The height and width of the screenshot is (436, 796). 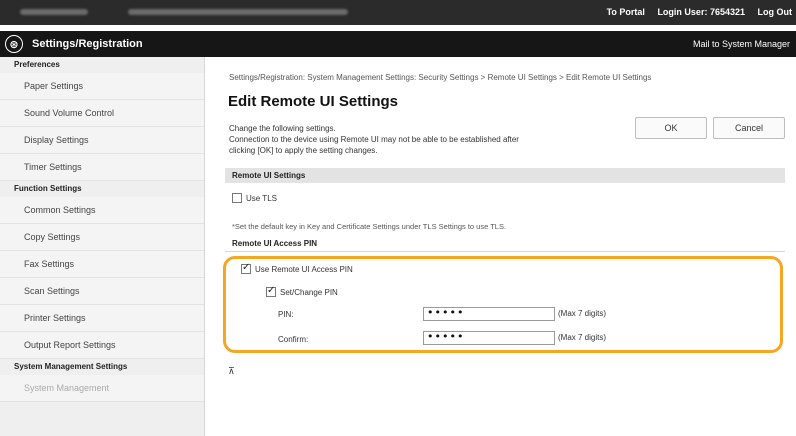 What do you see at coordinates (261, 198) in the screenshot?
I see `use-tls-label: Use TLS` at bounding box center [261, 198].